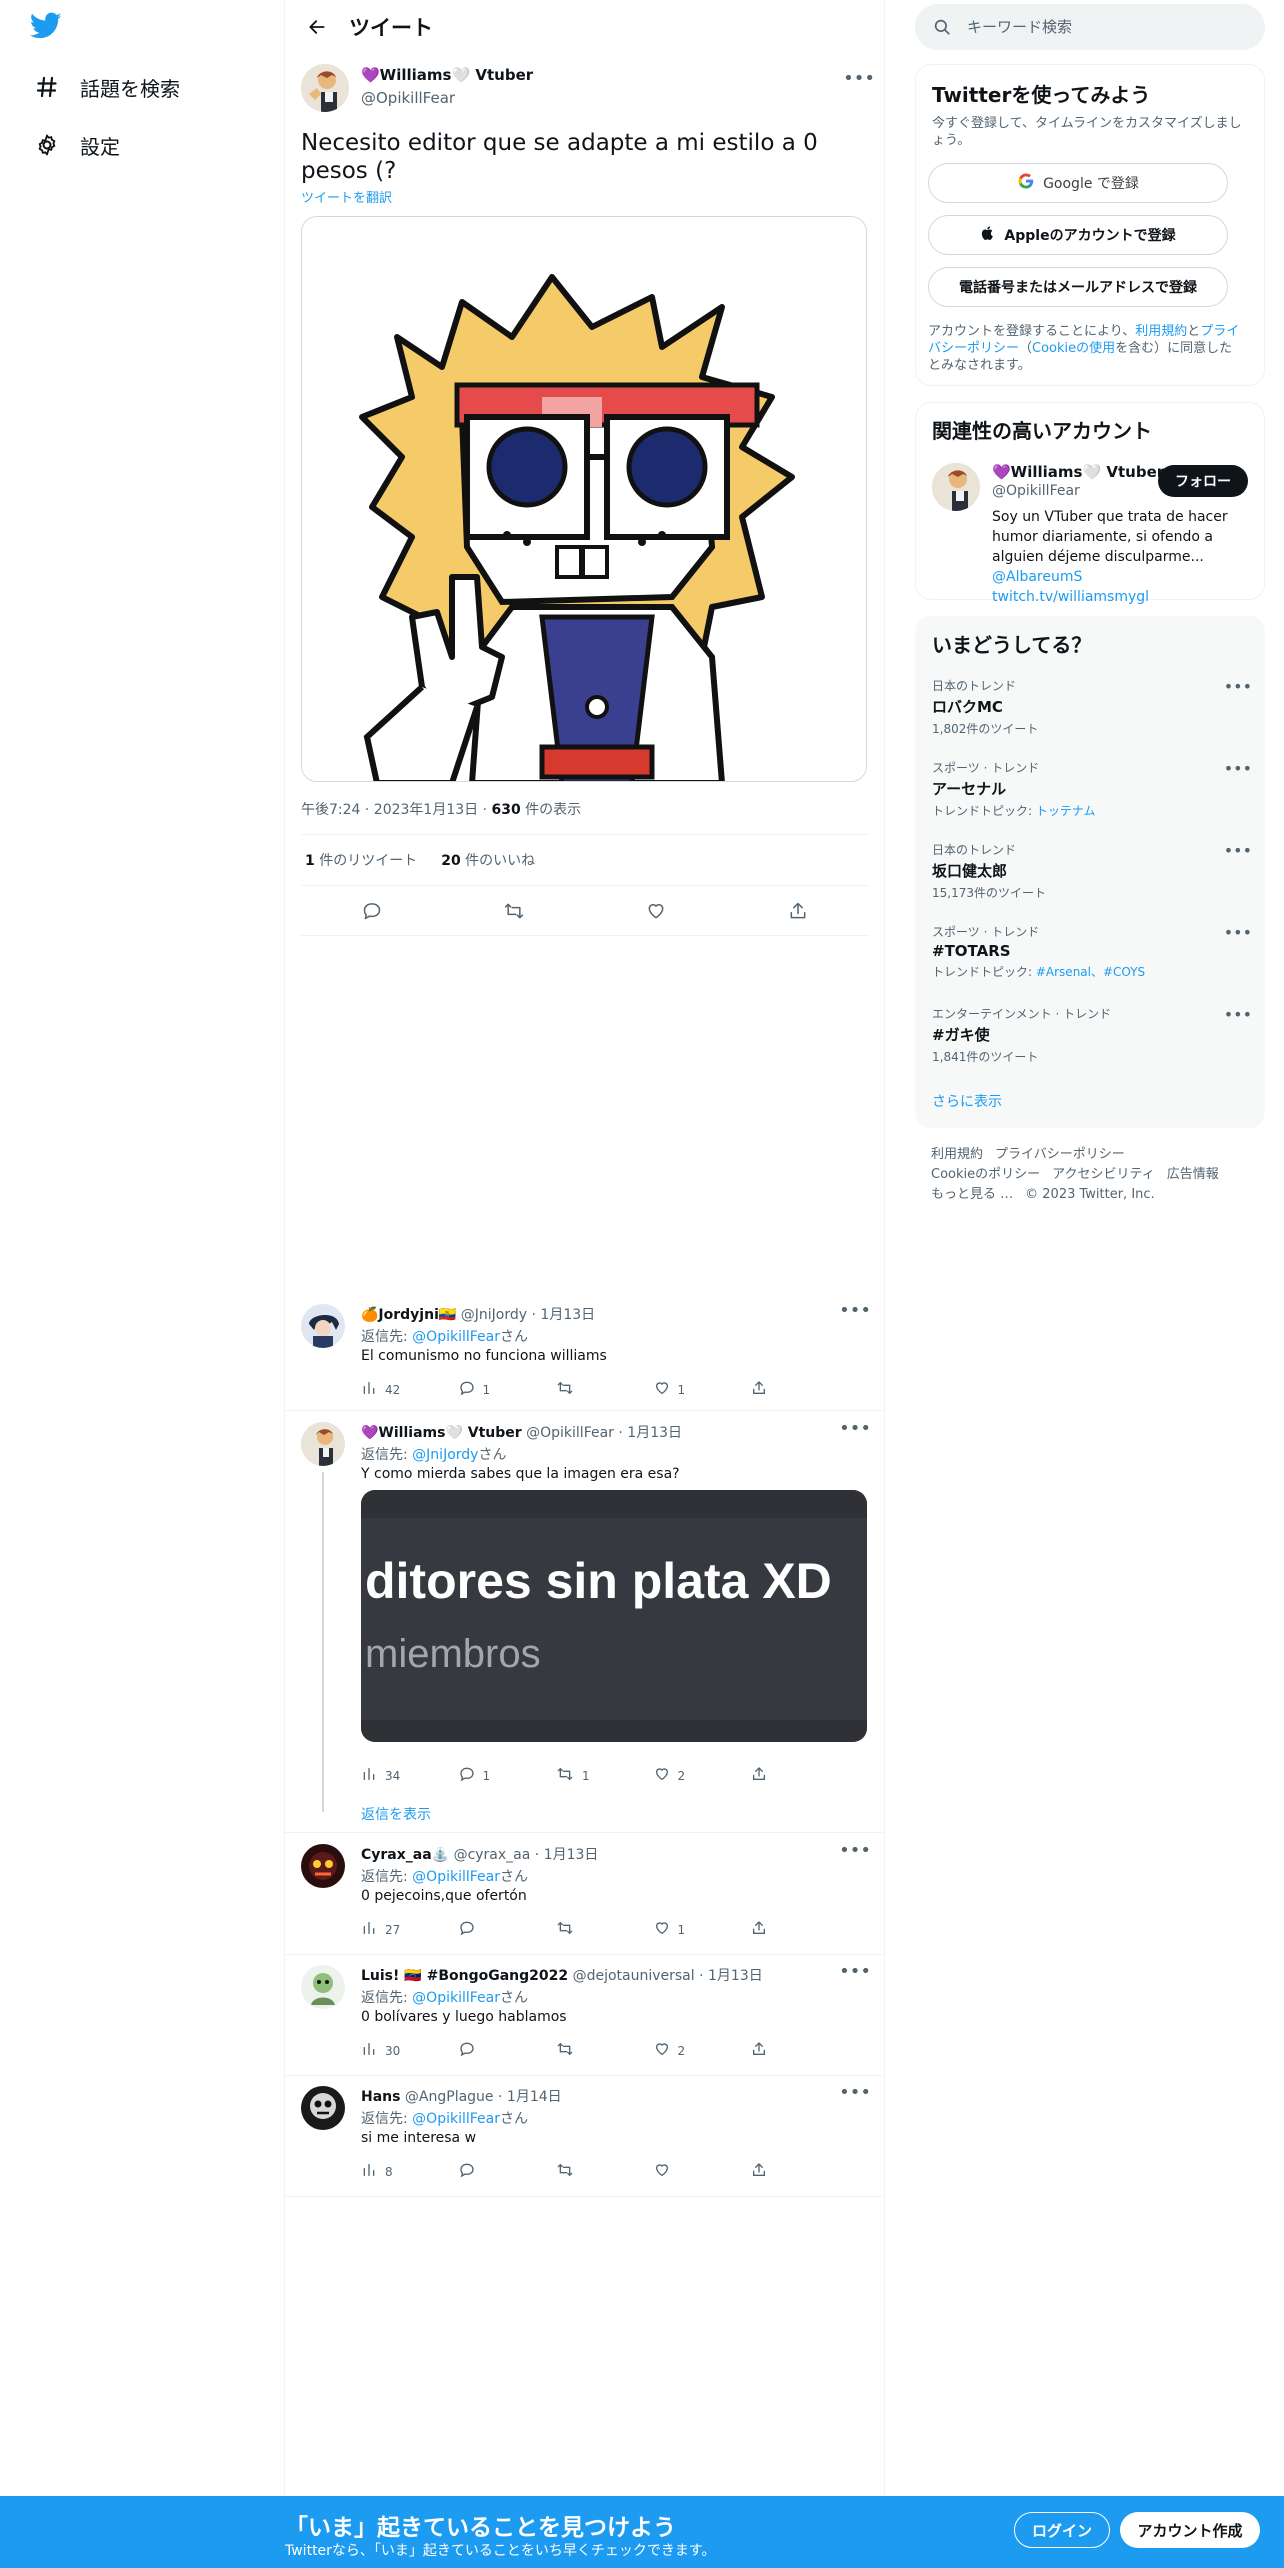 This screenshot has height=2568, width=1284. What do you see at coordinates (396, 810) in the screenshot?
I see `timestamp-text: 午後7:24 · 2023年1月13日 ·` at bounding box center [396, 810].